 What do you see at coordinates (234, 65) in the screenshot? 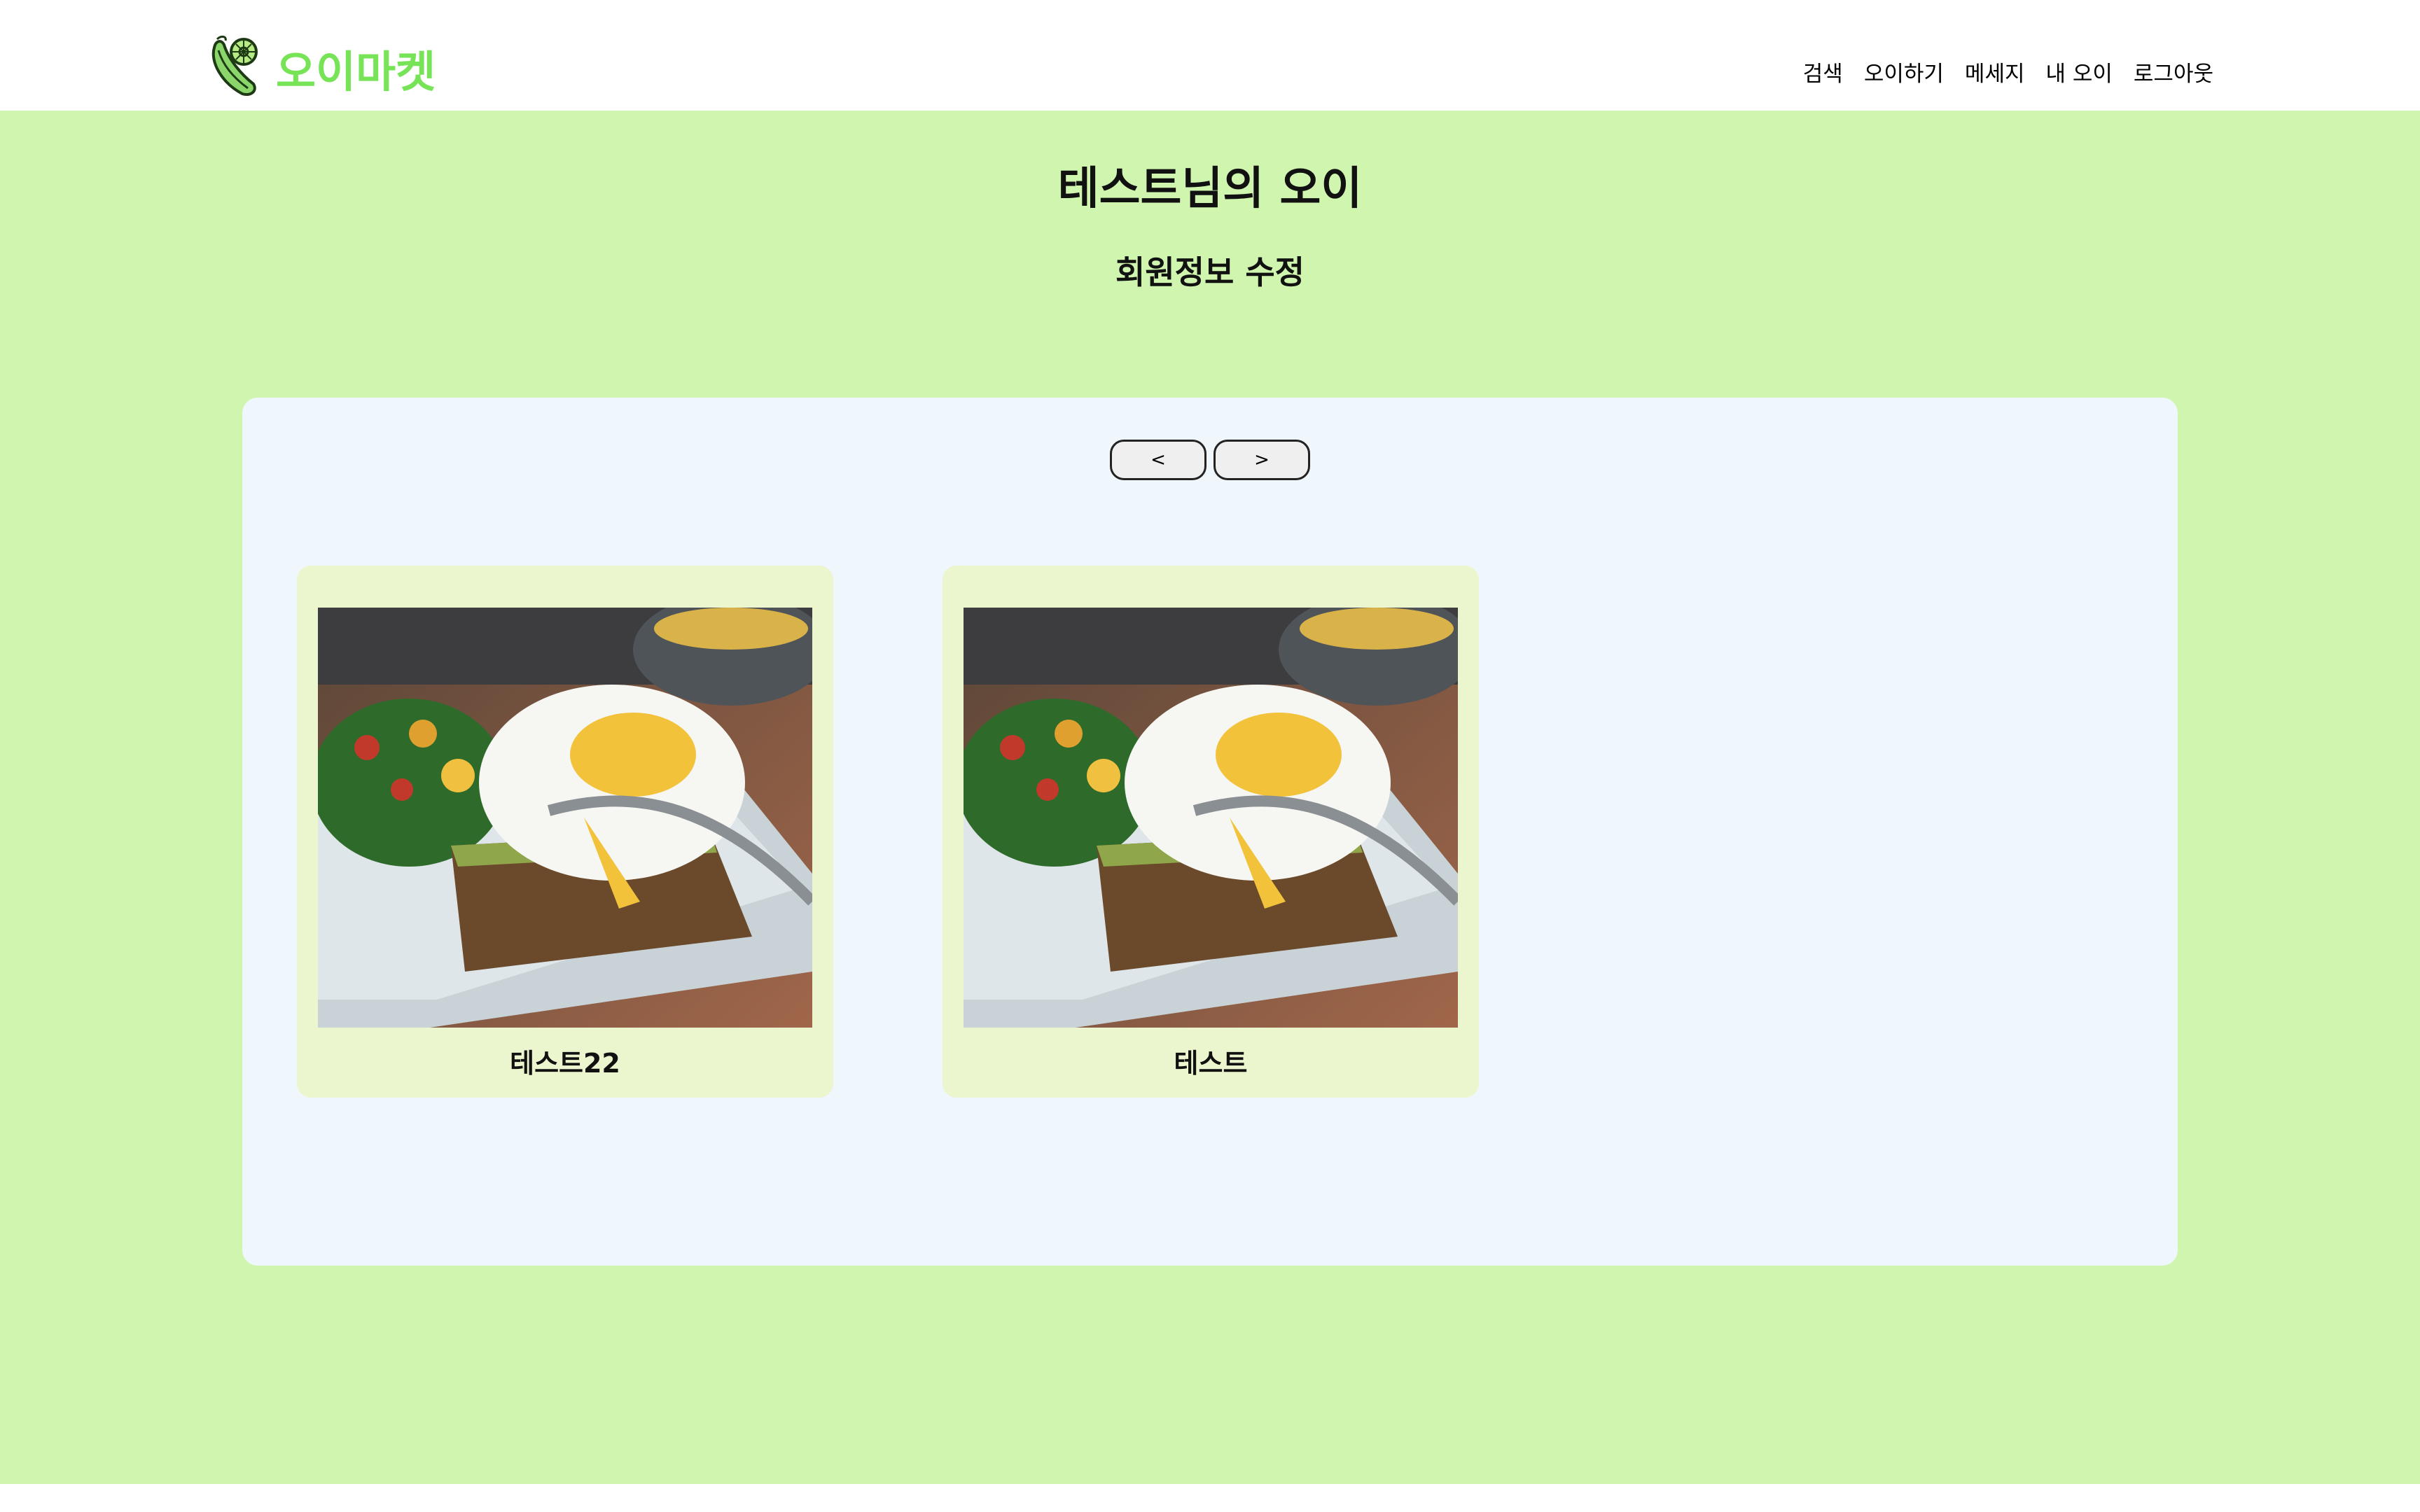
I see `cucumber-icon` at bounding box center [234, 65].